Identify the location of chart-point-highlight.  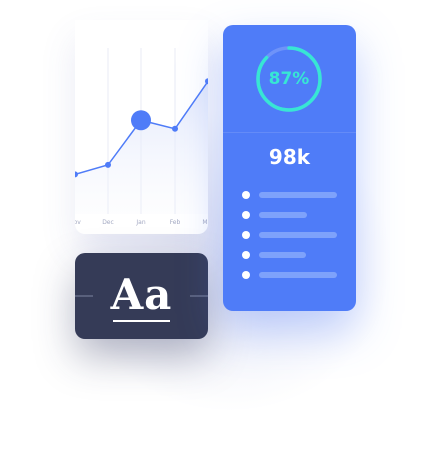
(141, 120).